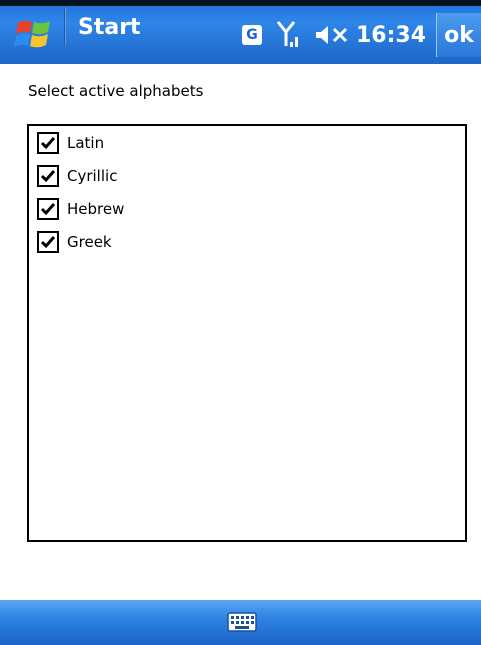 The image size is (481, 645). Describe the element at coordinates (240, 32) in the screenshot. I see `title-bar: Start G 16:34 ok` at that location.